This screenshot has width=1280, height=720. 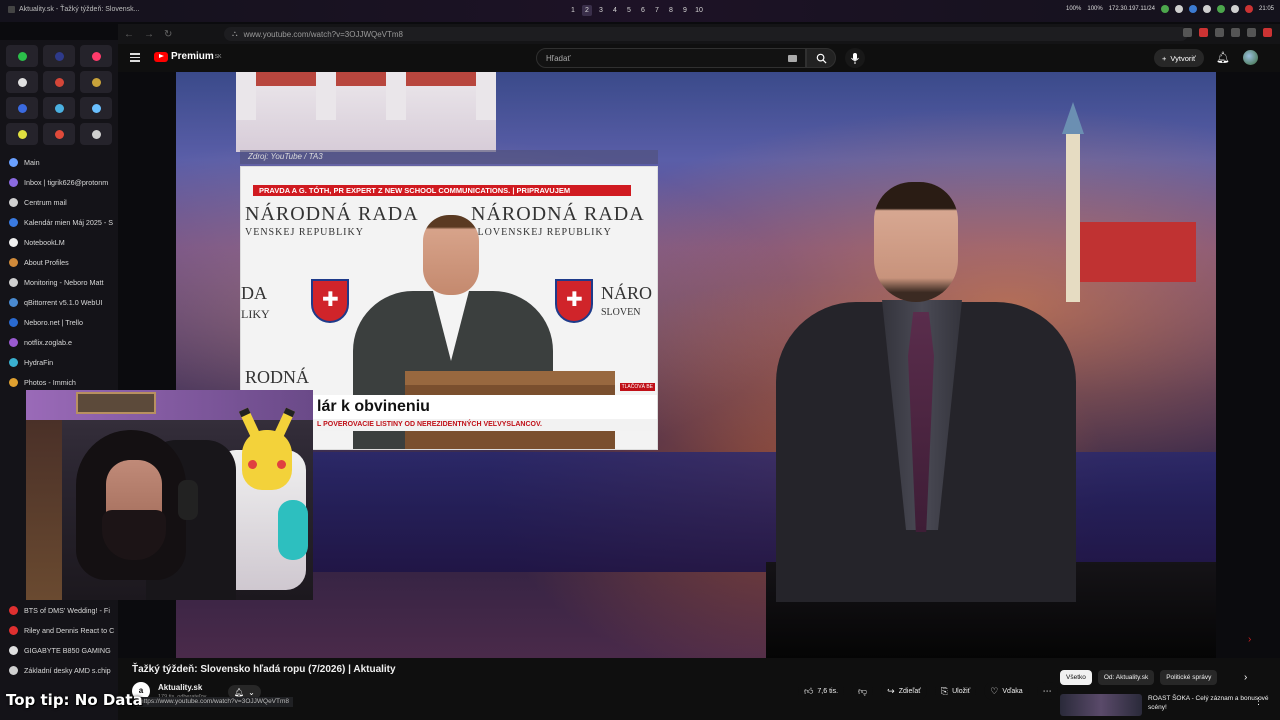 I want to click on puzzle-icon, so click(x=1235, y=32).